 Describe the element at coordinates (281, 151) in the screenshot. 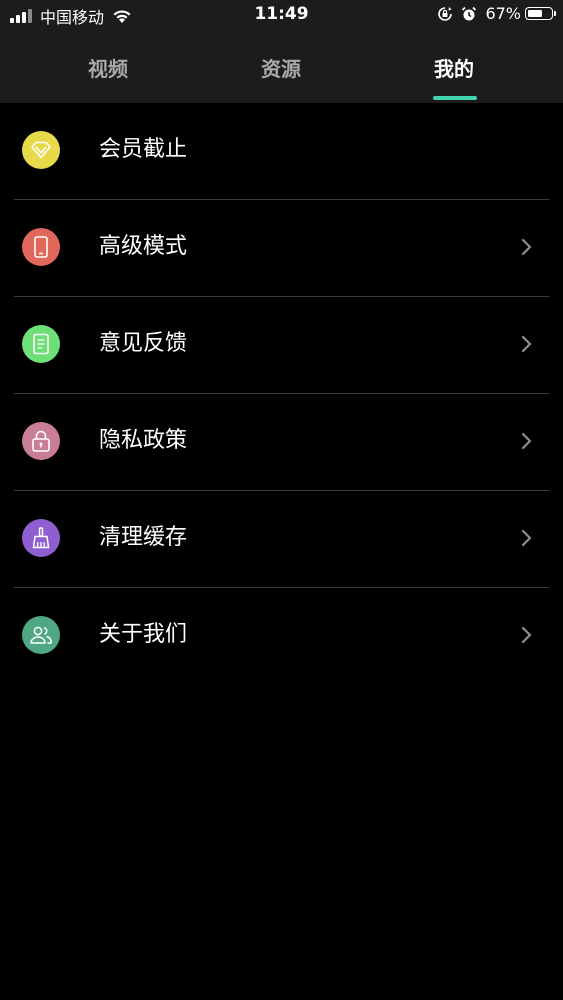

I see `menu-item-membership: 会员截止` at that location.